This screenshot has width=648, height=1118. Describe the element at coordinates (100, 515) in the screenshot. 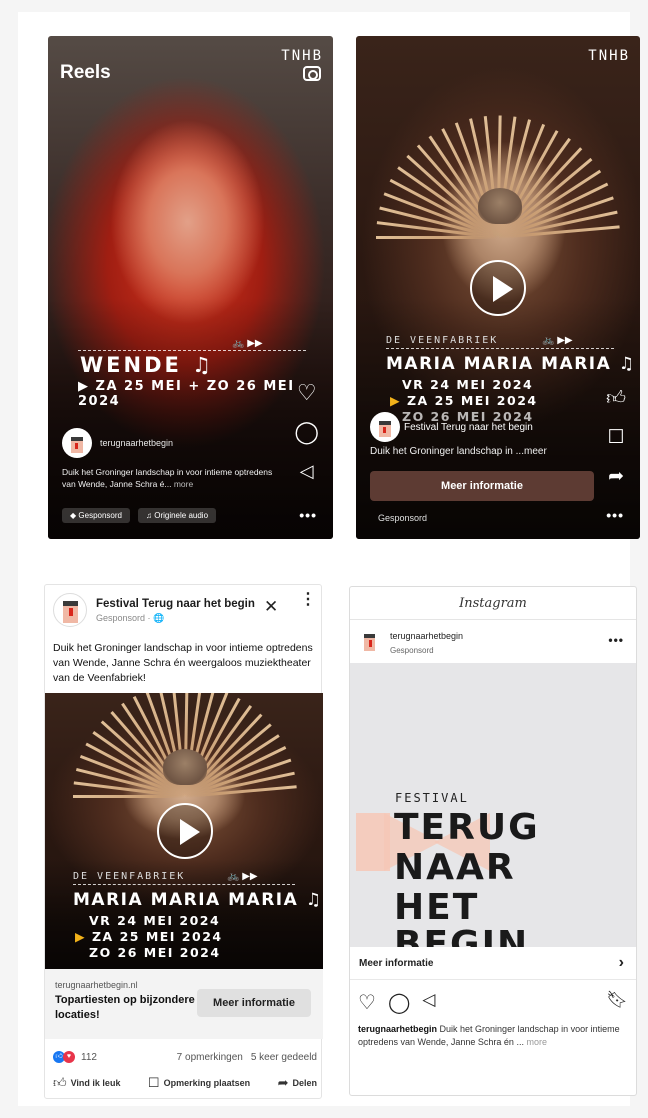

I see `sponsored-chip-label: Gesponsord` at that location.